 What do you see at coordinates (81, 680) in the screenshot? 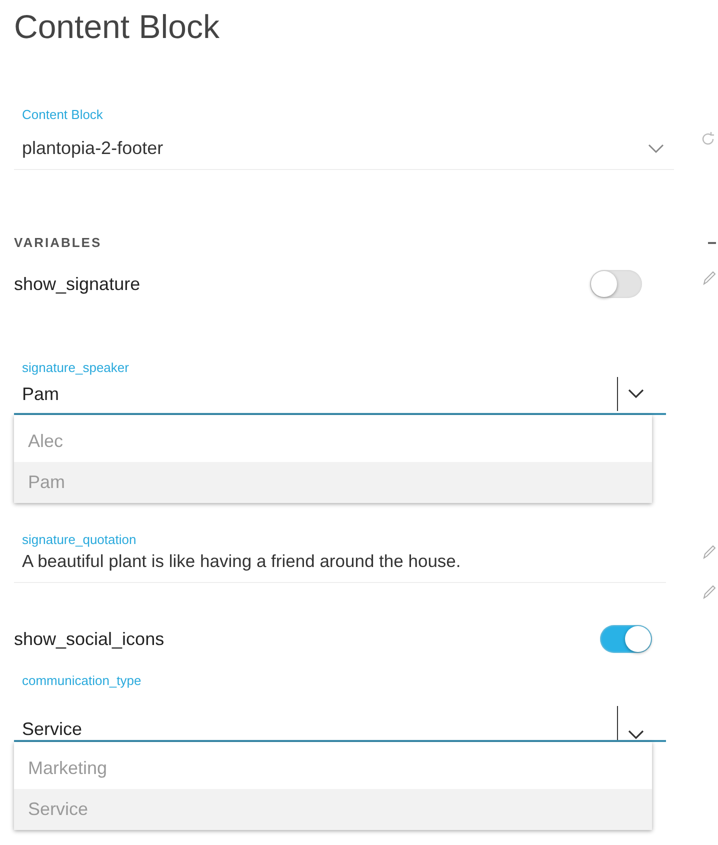
I see `field-label: communication_type` at bounding box center [81, 680].